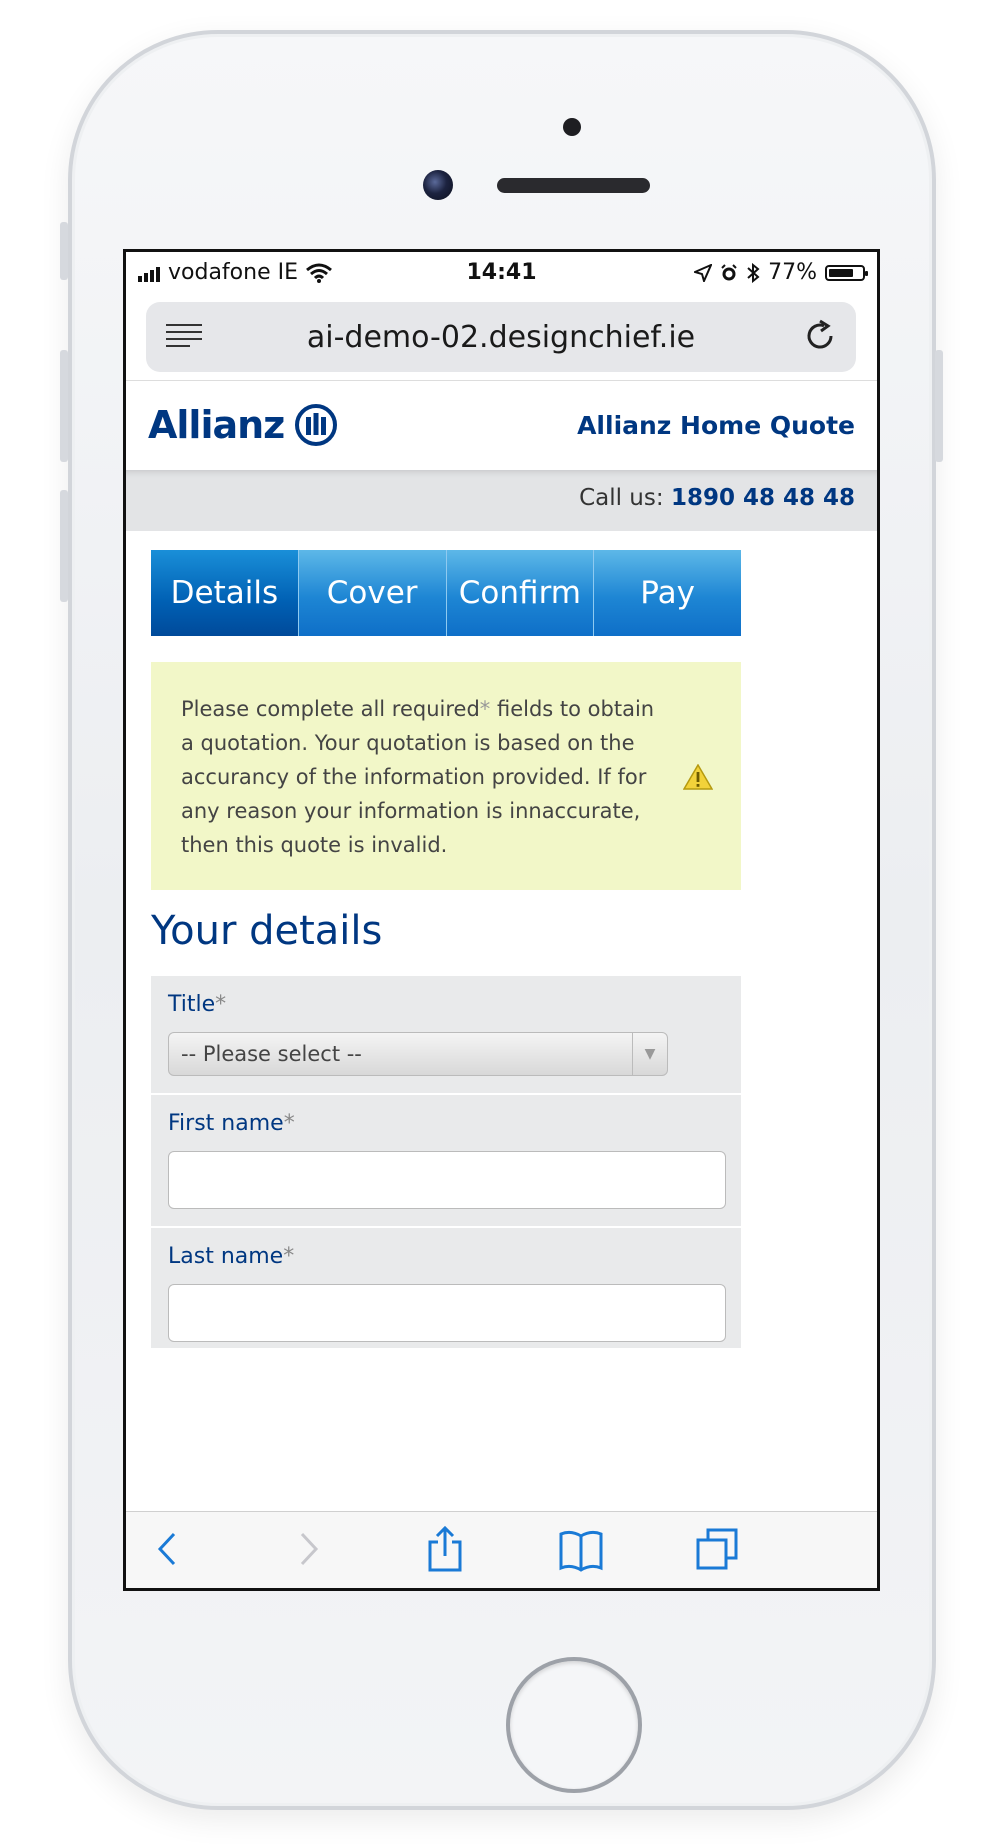 The width and height of the screenshot is (1003, 1844). Describe the element at coordinates (574, 1725) in the screenshot. I see `home-button` at that location.